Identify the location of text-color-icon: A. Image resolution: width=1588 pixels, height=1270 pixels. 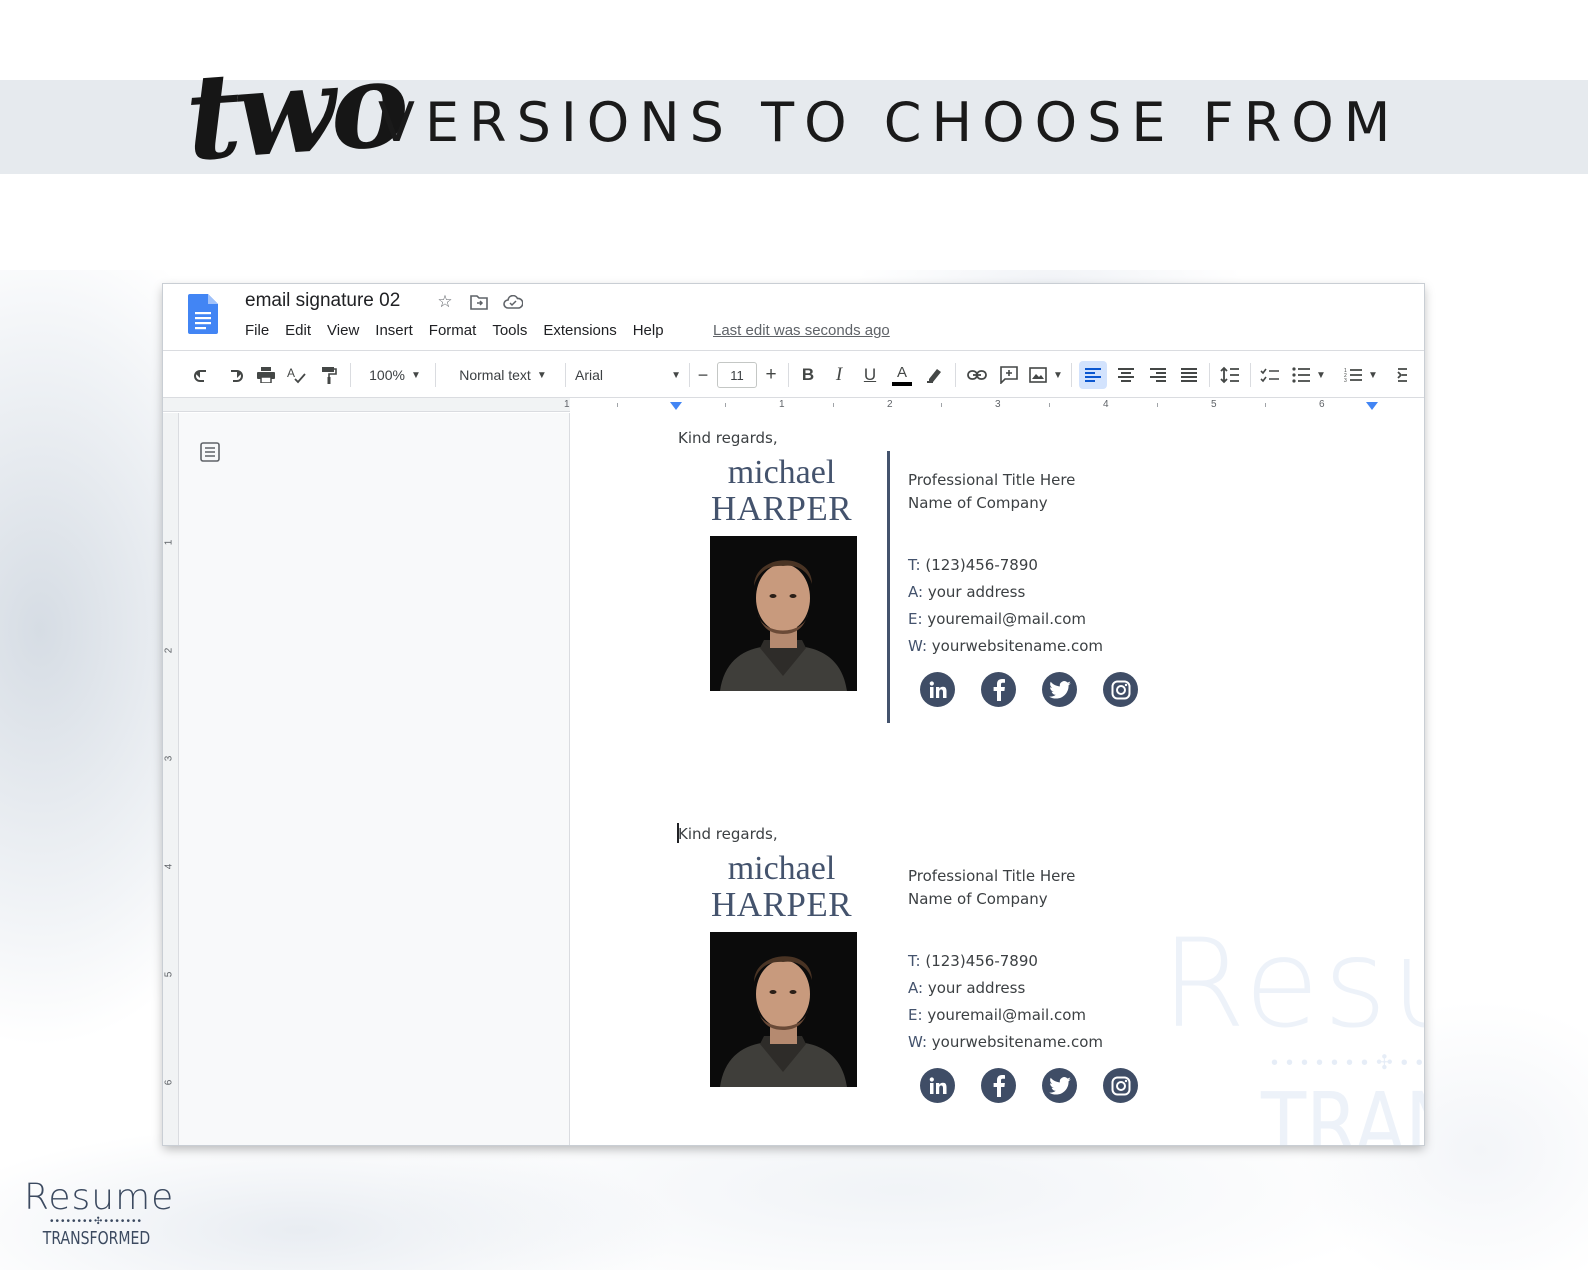
(902, 375).